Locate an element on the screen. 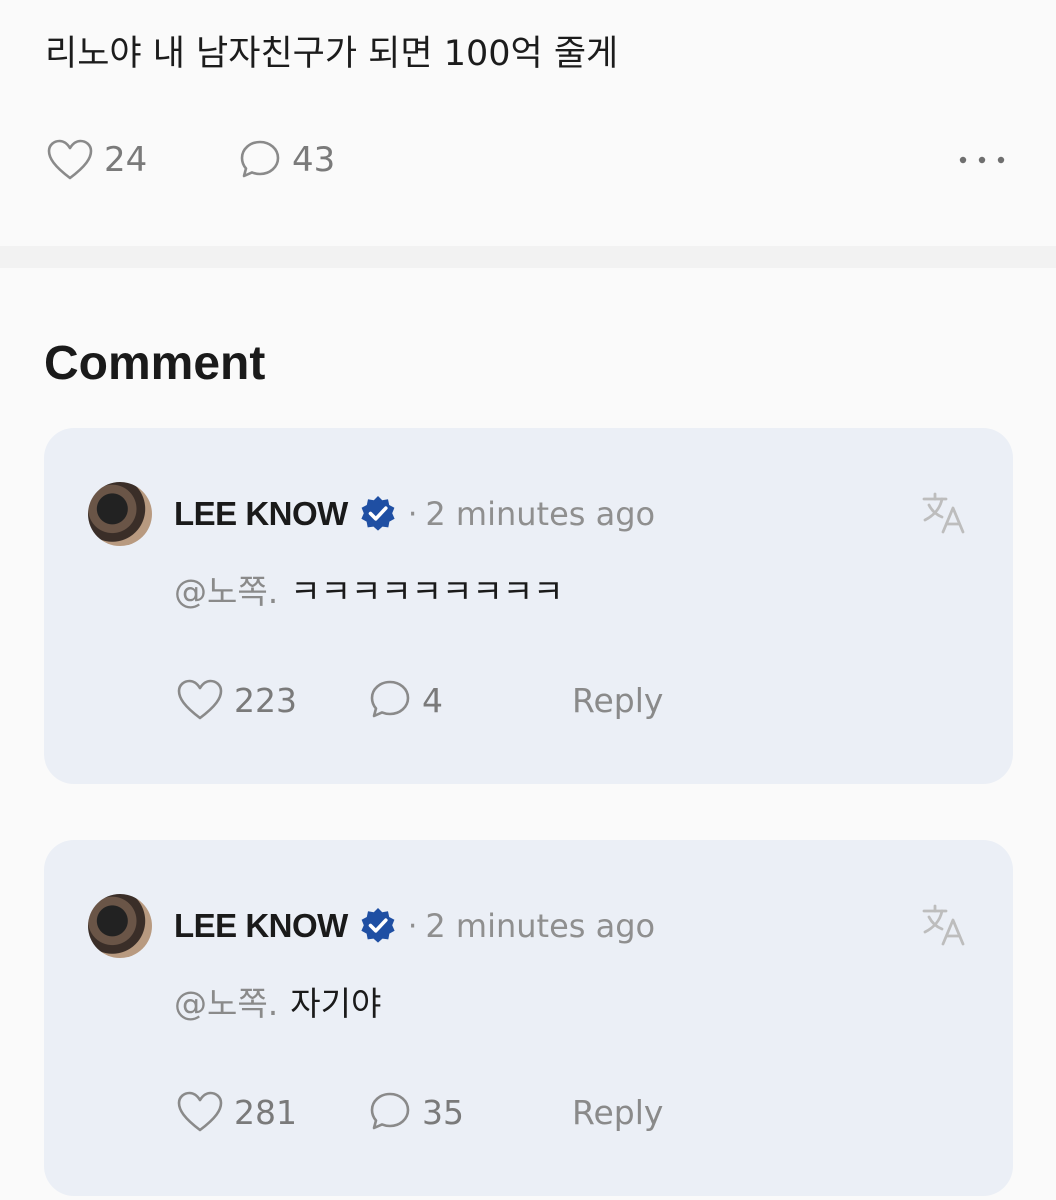 The height and width of the screenshot is (1200, 1056). comment-text: ㅋㅋㅋㅋㅋㅋㅋㅋㅋ is located at coordinates (427, 591).